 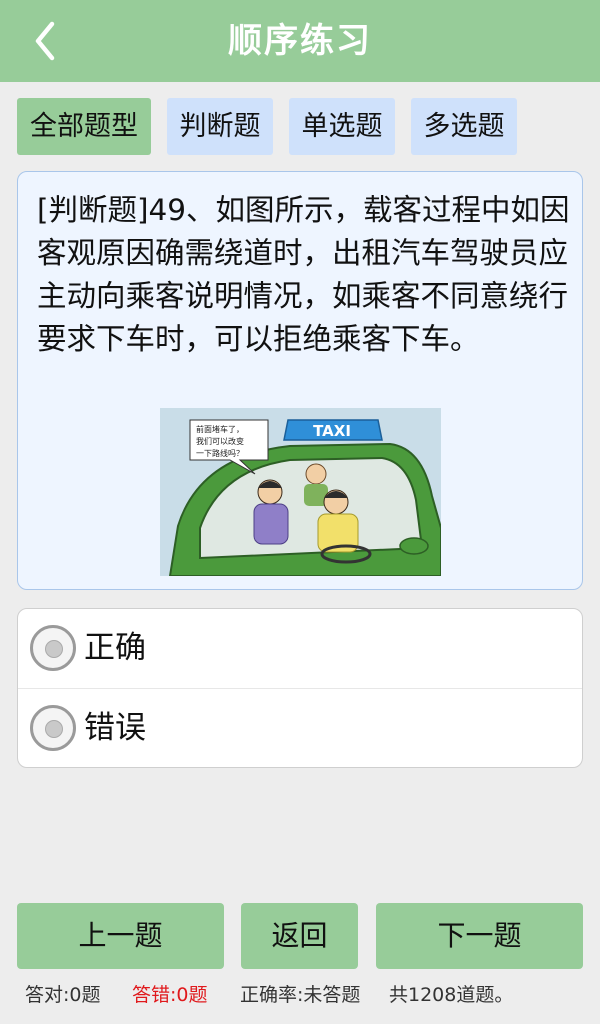 What do you see at coordinates (170, 995) in the screenshot?
I see `wrong-count: 答错:0题` at bounding box center [170, 995].